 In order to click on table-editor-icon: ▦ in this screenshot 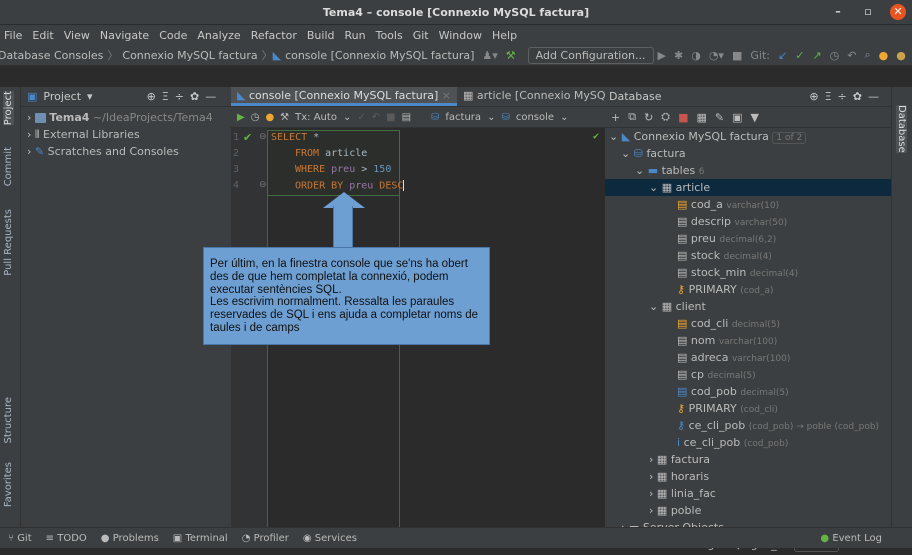, I will do `click(702, 117)`.